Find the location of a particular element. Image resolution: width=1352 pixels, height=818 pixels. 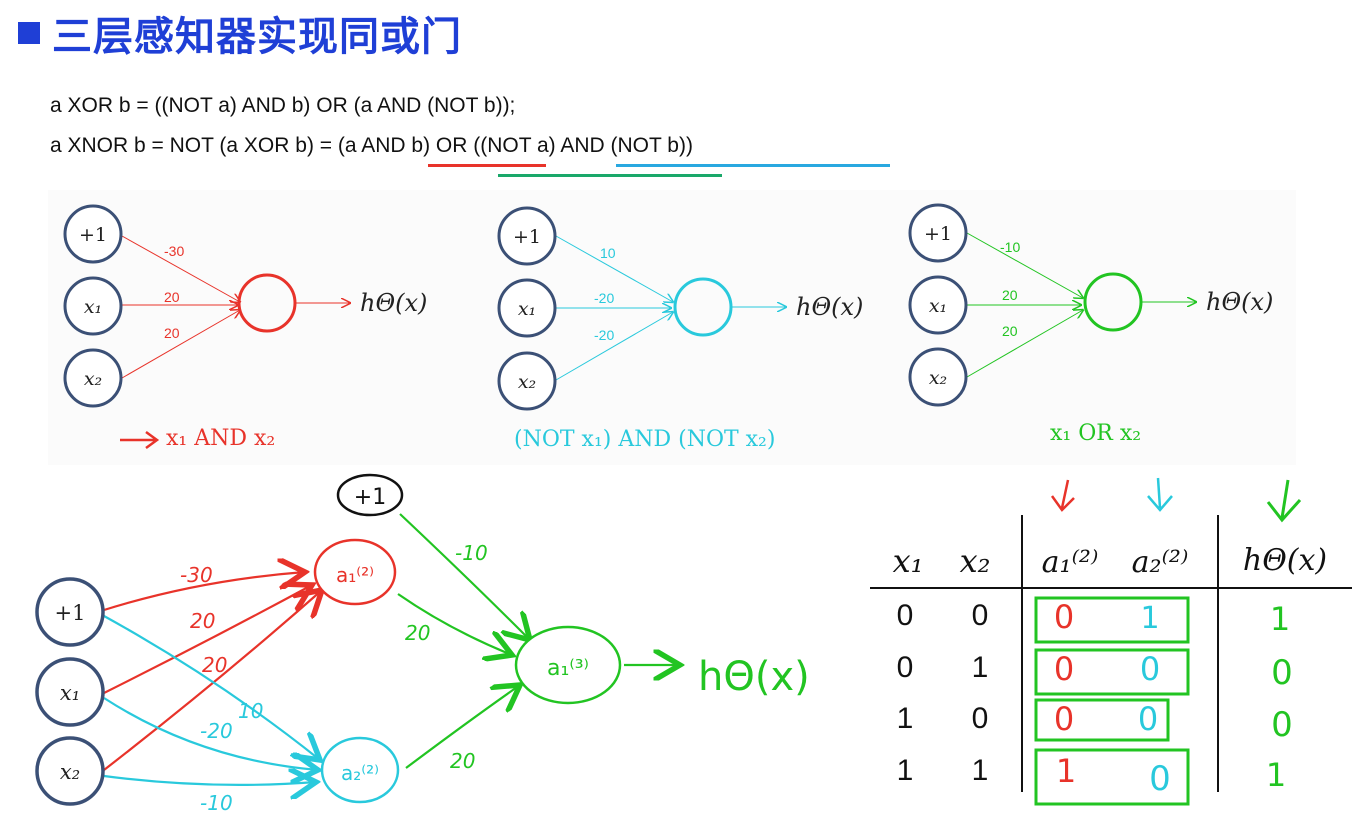

edge-x2-nor is located at coordinates (614, 346).